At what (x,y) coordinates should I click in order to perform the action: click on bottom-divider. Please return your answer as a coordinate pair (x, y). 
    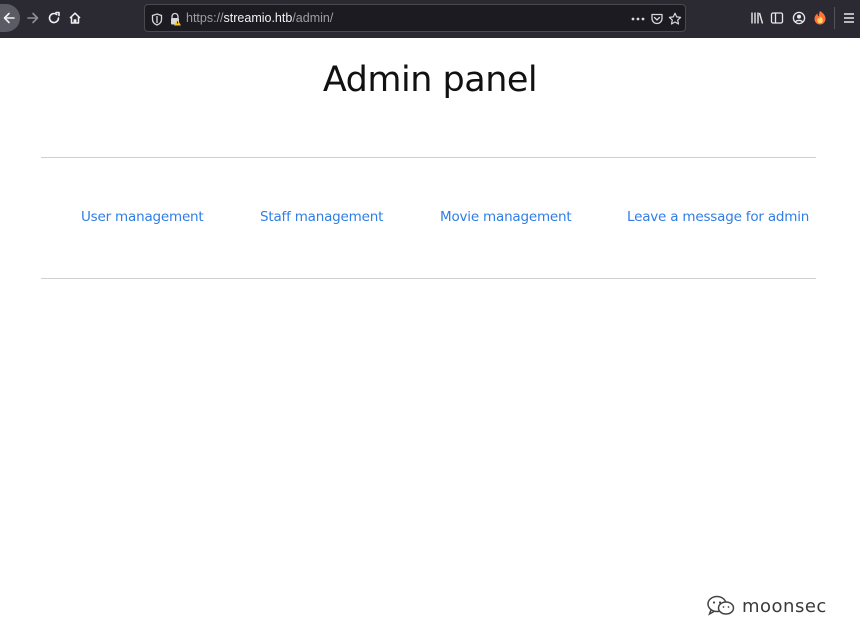
    Looking at the image, I should click on (428, 278).